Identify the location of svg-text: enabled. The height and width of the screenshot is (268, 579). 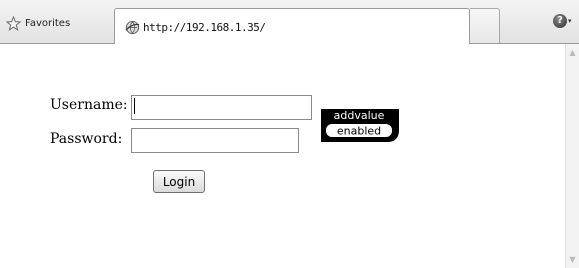
(359, 131).